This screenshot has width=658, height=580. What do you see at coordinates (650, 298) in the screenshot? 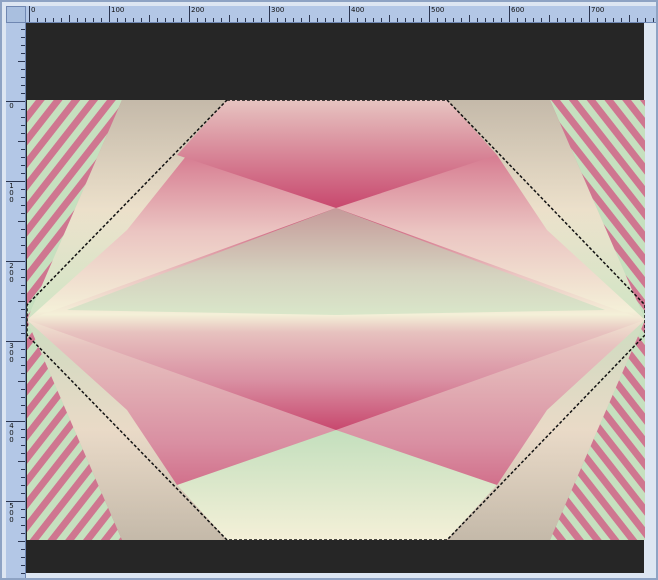
I see `vertical-scrollbar-track` at bounding box center [650, 298].